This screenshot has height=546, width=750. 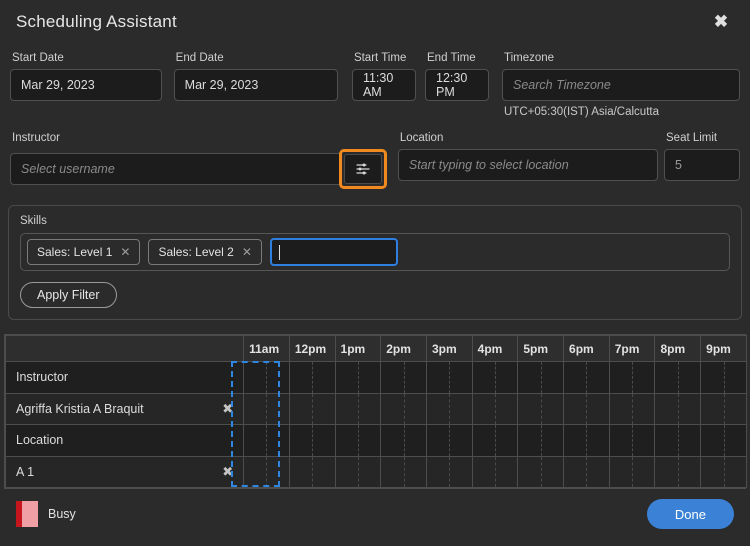 What do you see at coordinates (702, 165) in the screenshot?
I see `seat-limit-input: 5` at bounding box center [702, 165].